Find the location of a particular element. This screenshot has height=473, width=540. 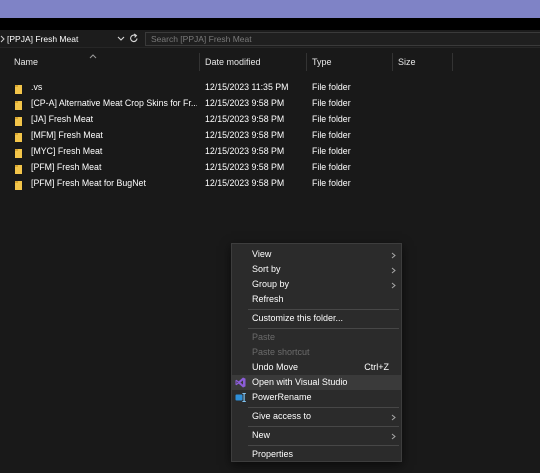

column-size: Size is located at coordinates (407, 62).